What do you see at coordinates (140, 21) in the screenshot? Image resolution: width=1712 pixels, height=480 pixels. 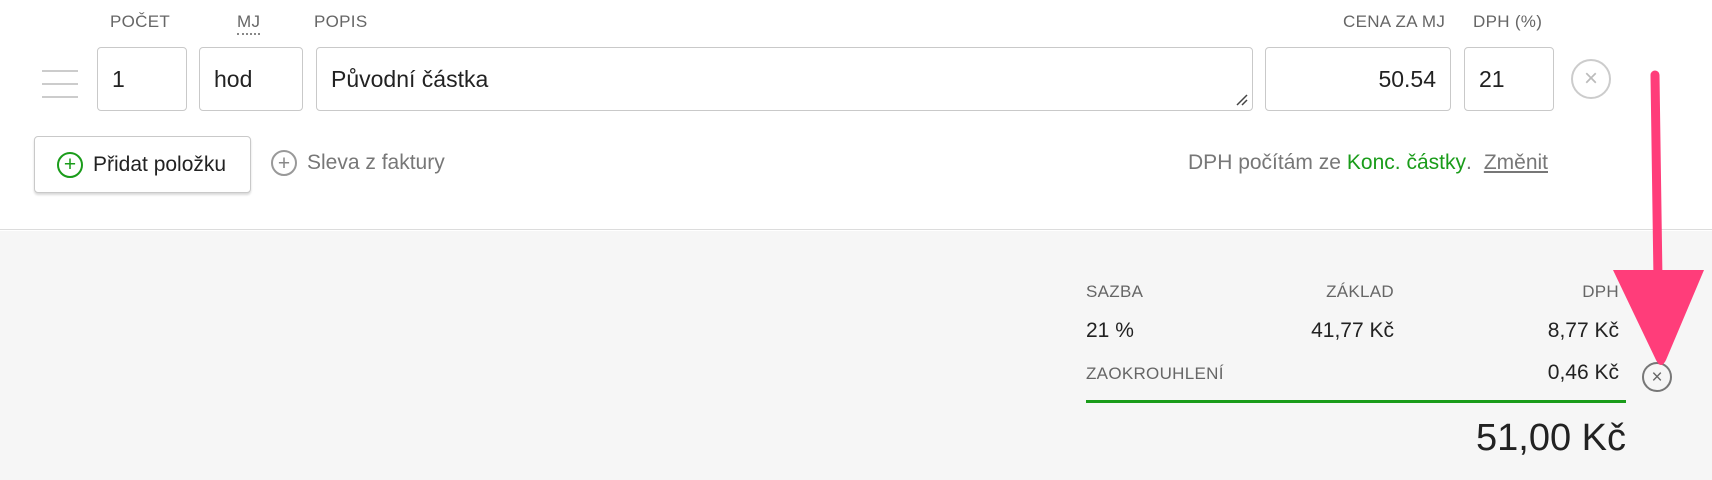 I see `column-header-quantity: POČET` at bounding box center [140, 21].